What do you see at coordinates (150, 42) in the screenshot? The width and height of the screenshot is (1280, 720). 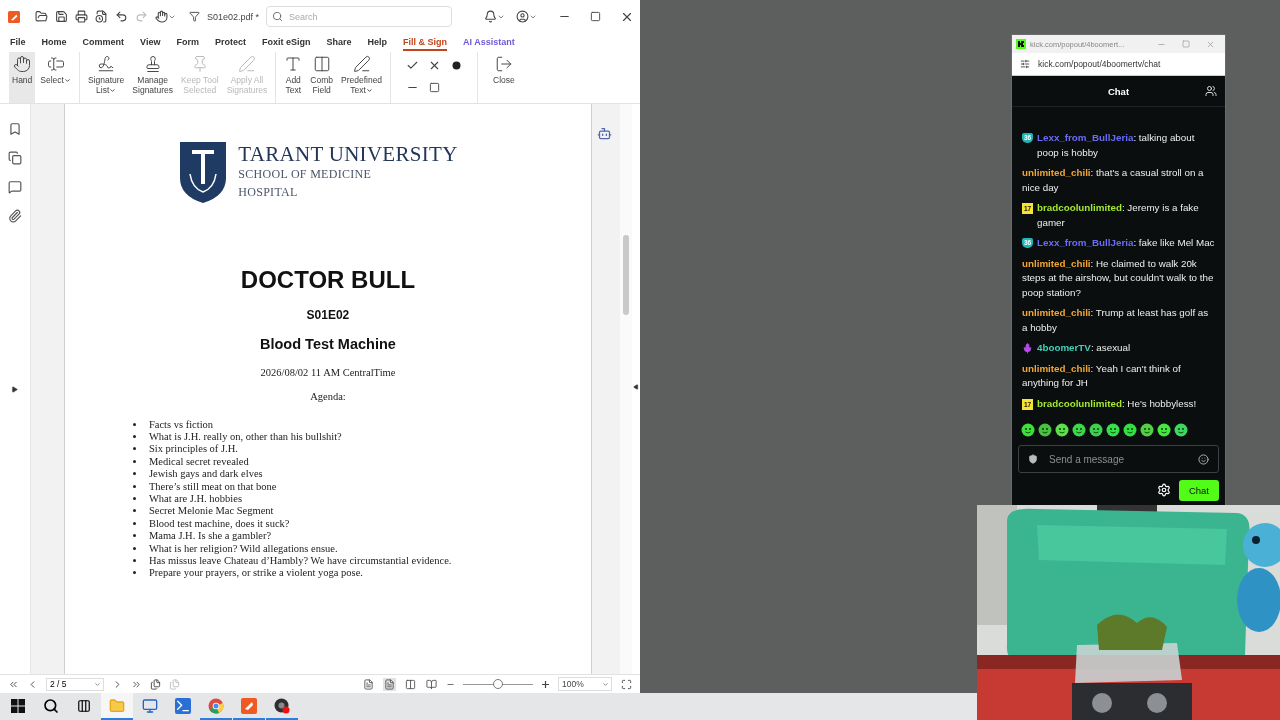 I see `menu-tab: View` at bounding box center [150, 42].